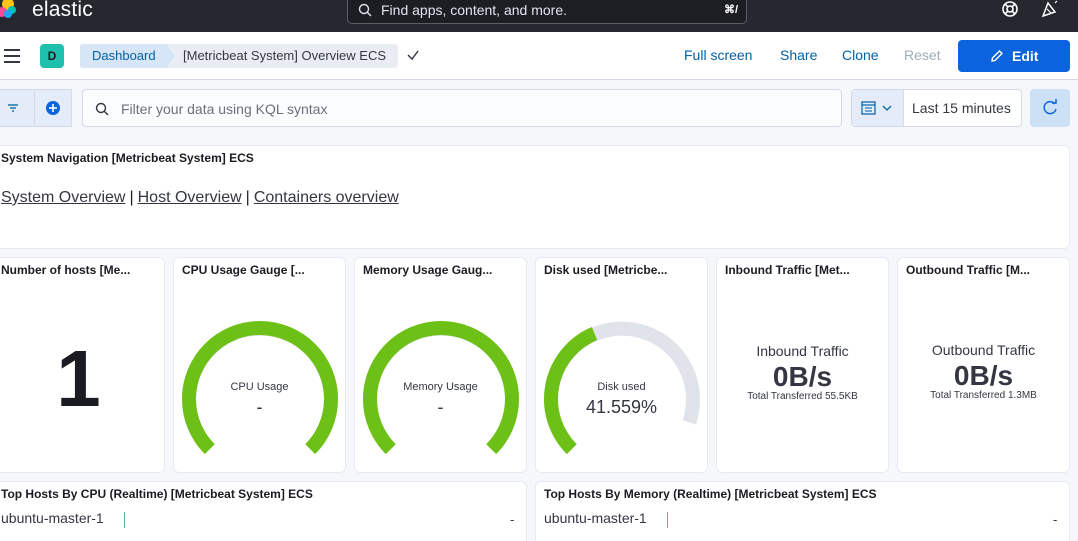  I want to click on hosts-count: 1, so click(78, 378).